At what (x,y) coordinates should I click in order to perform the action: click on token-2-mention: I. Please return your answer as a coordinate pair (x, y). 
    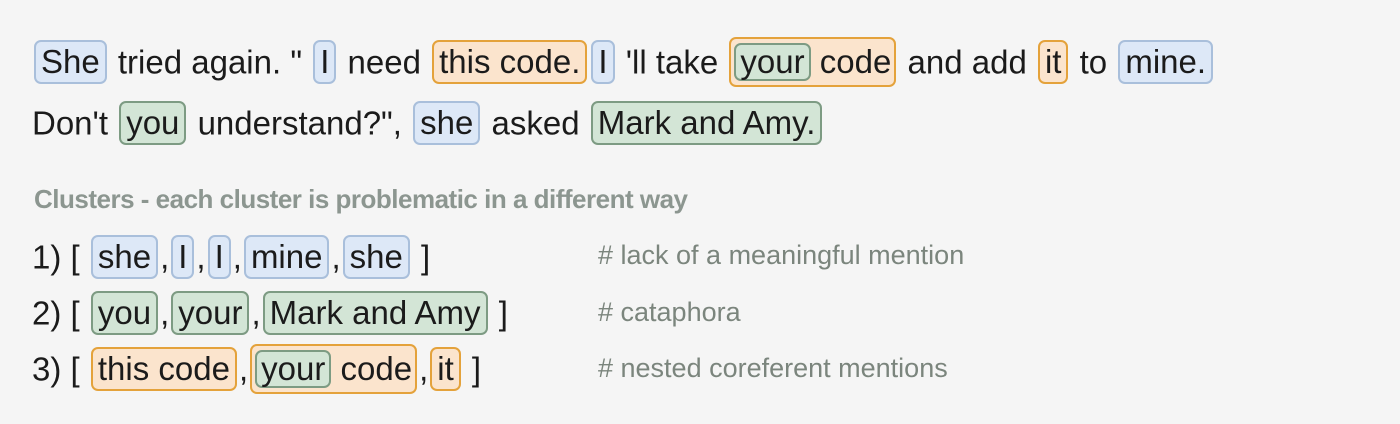
    Looking at the image, I should click on (325, 62).